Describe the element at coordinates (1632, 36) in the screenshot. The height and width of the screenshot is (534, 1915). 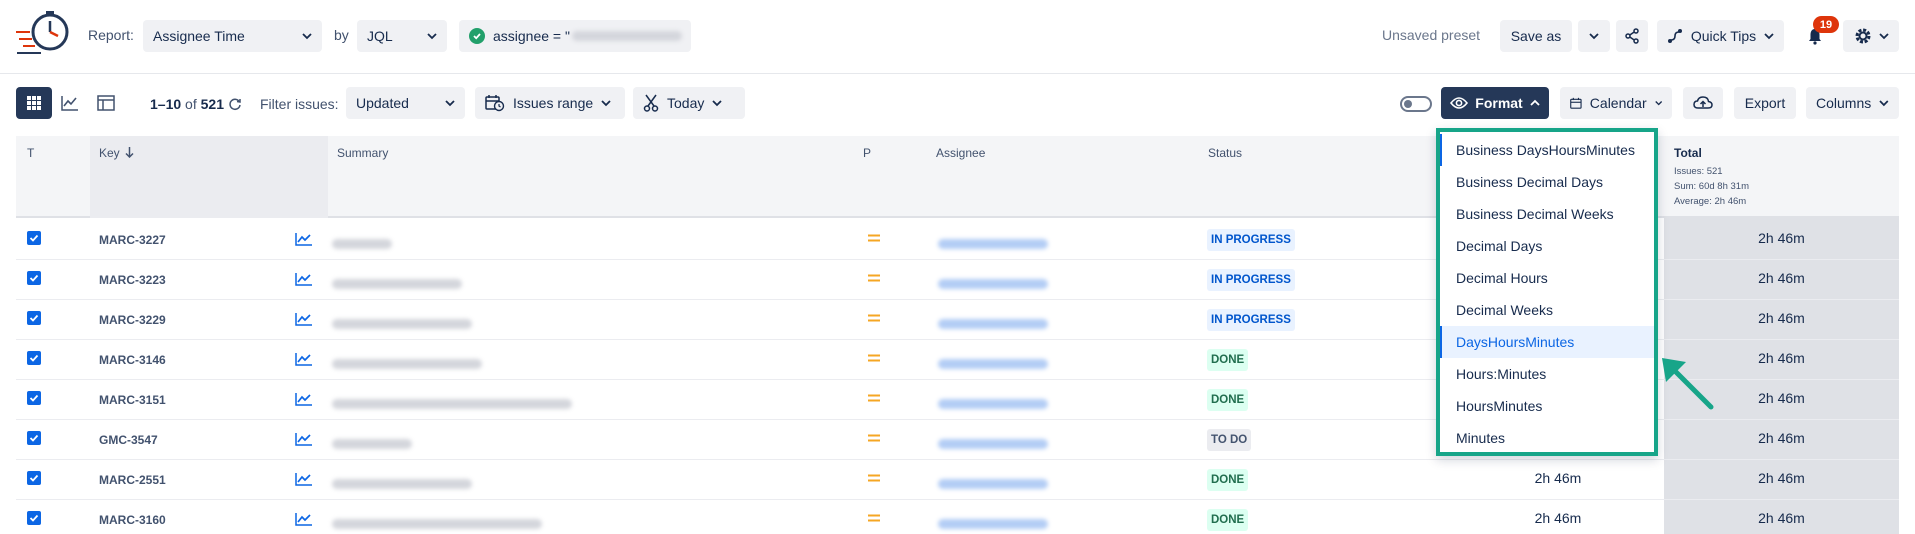
I see `share-button` at that location.